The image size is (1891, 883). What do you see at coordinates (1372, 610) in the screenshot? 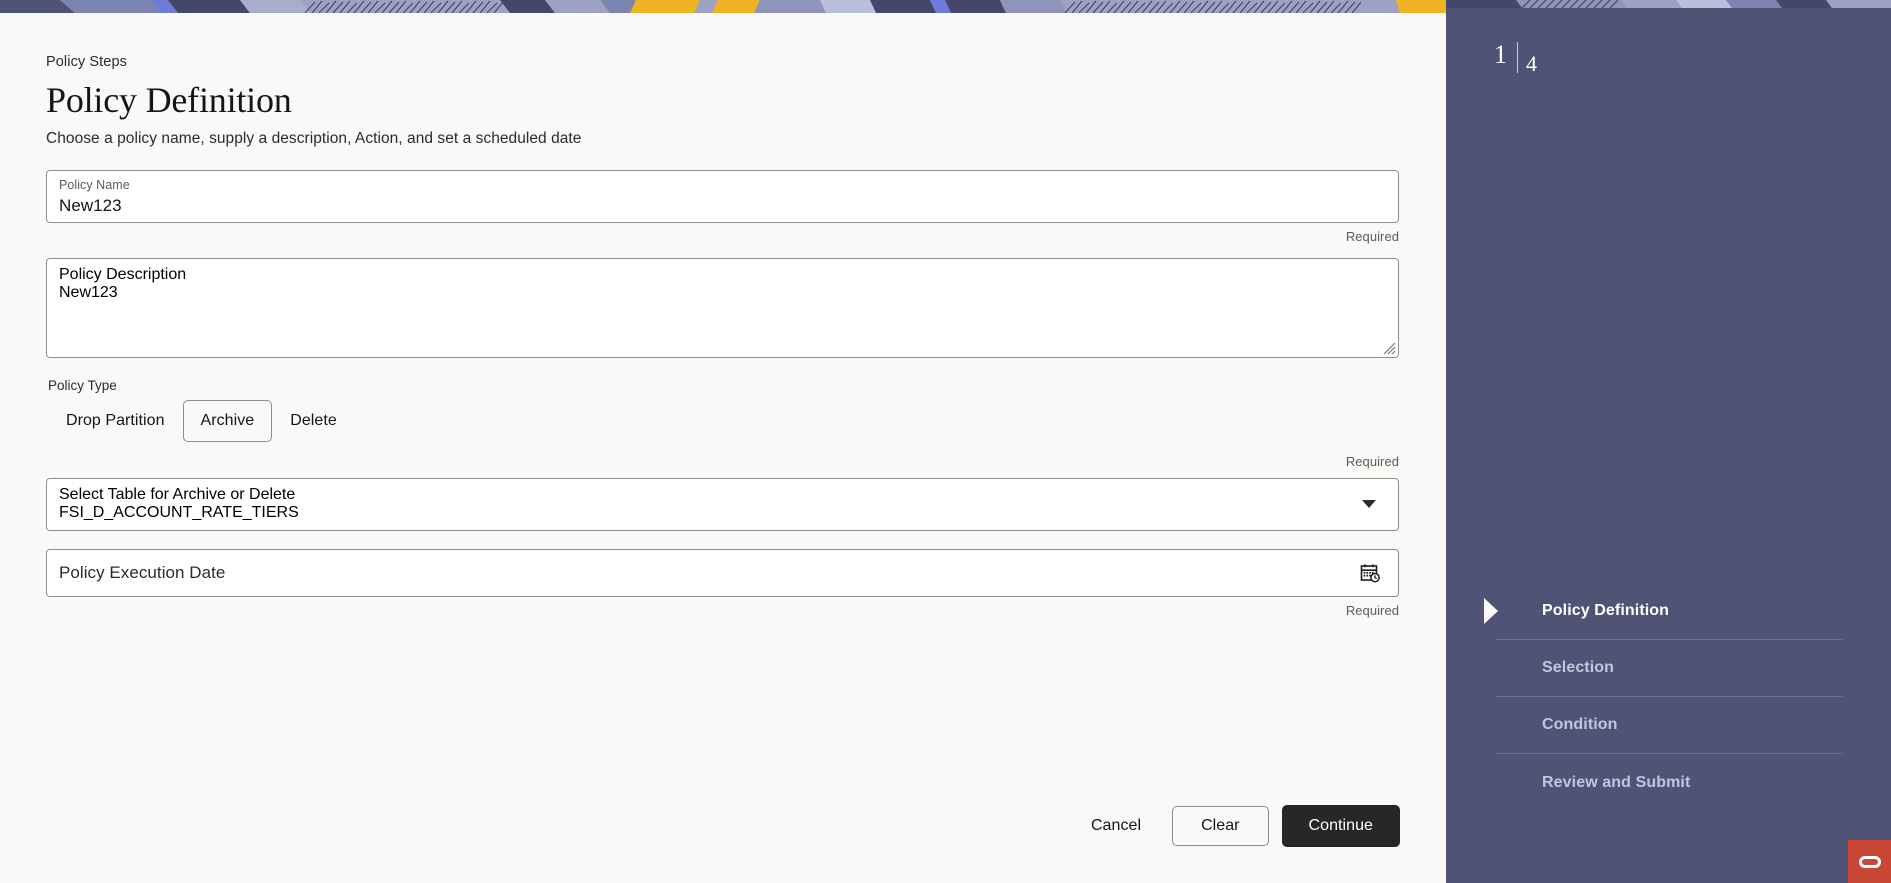
I see `execution-date-required-note: Required` at bounding box center [1372, 610].